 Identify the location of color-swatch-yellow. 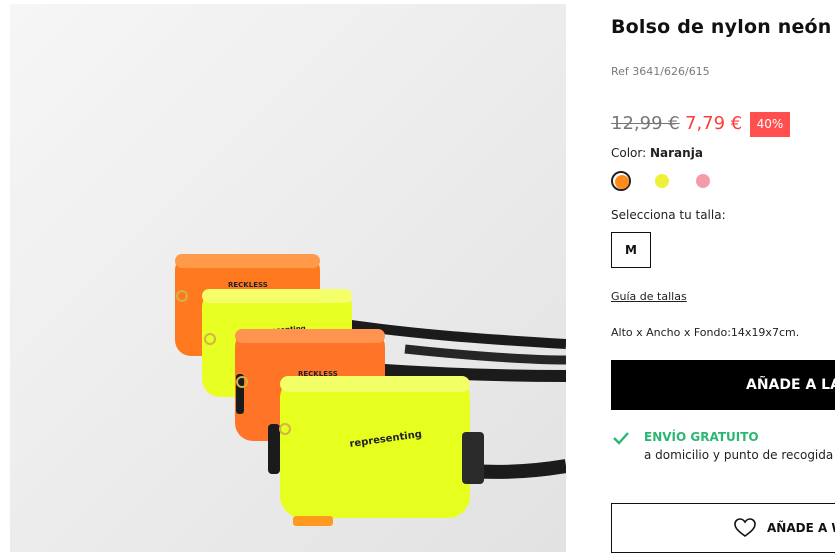
(662, 181).